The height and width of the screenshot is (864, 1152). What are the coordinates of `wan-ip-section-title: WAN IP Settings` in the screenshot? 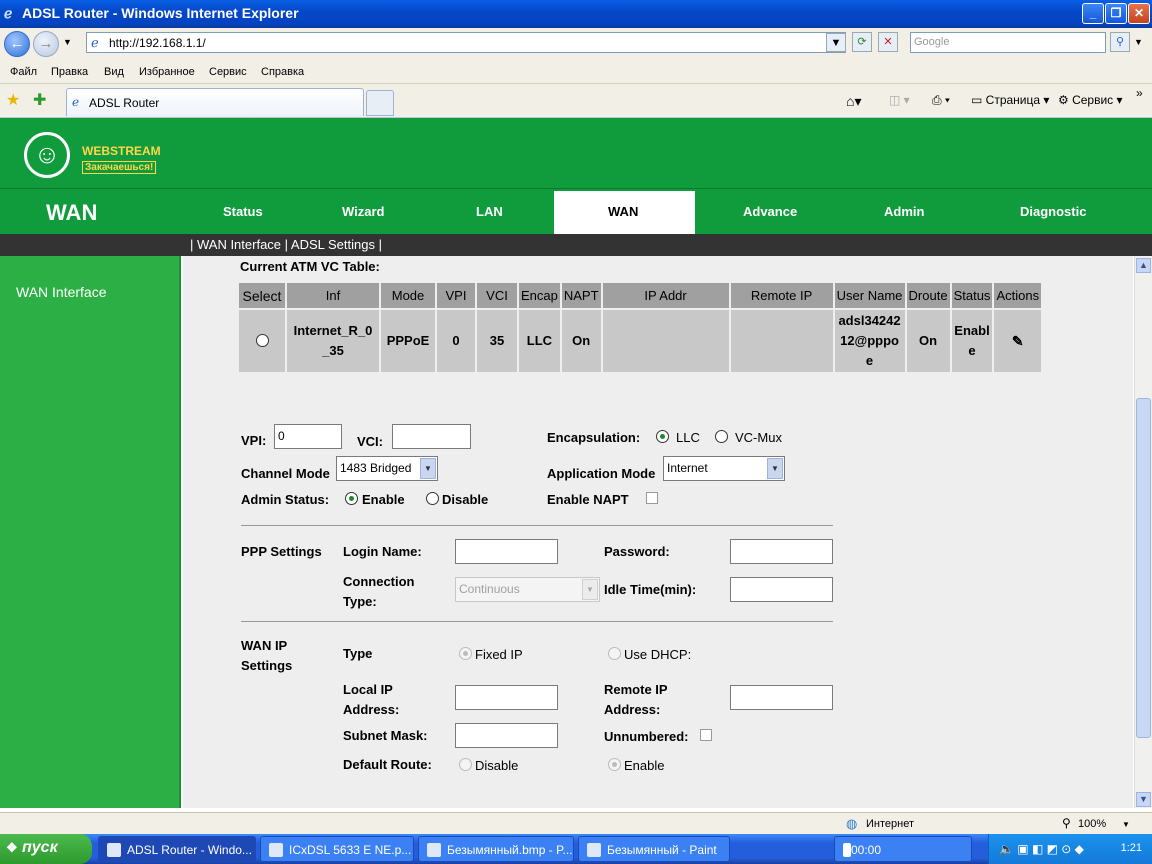 It's located at (267, 655).